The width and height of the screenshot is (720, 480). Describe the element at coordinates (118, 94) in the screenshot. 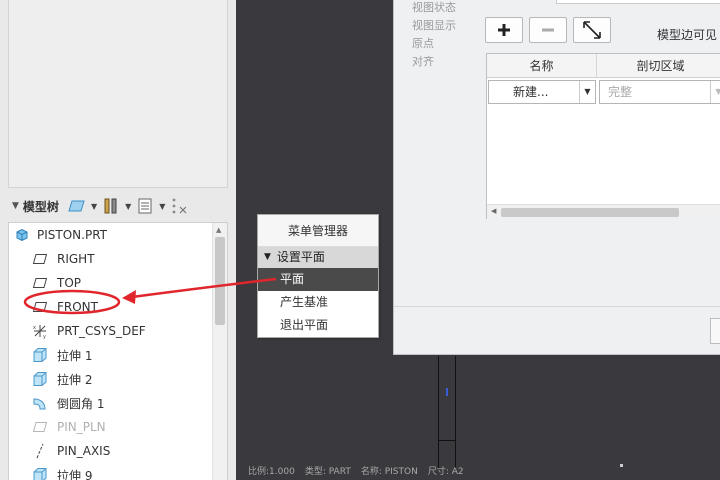

I see `navigator-blank-area` at that location.